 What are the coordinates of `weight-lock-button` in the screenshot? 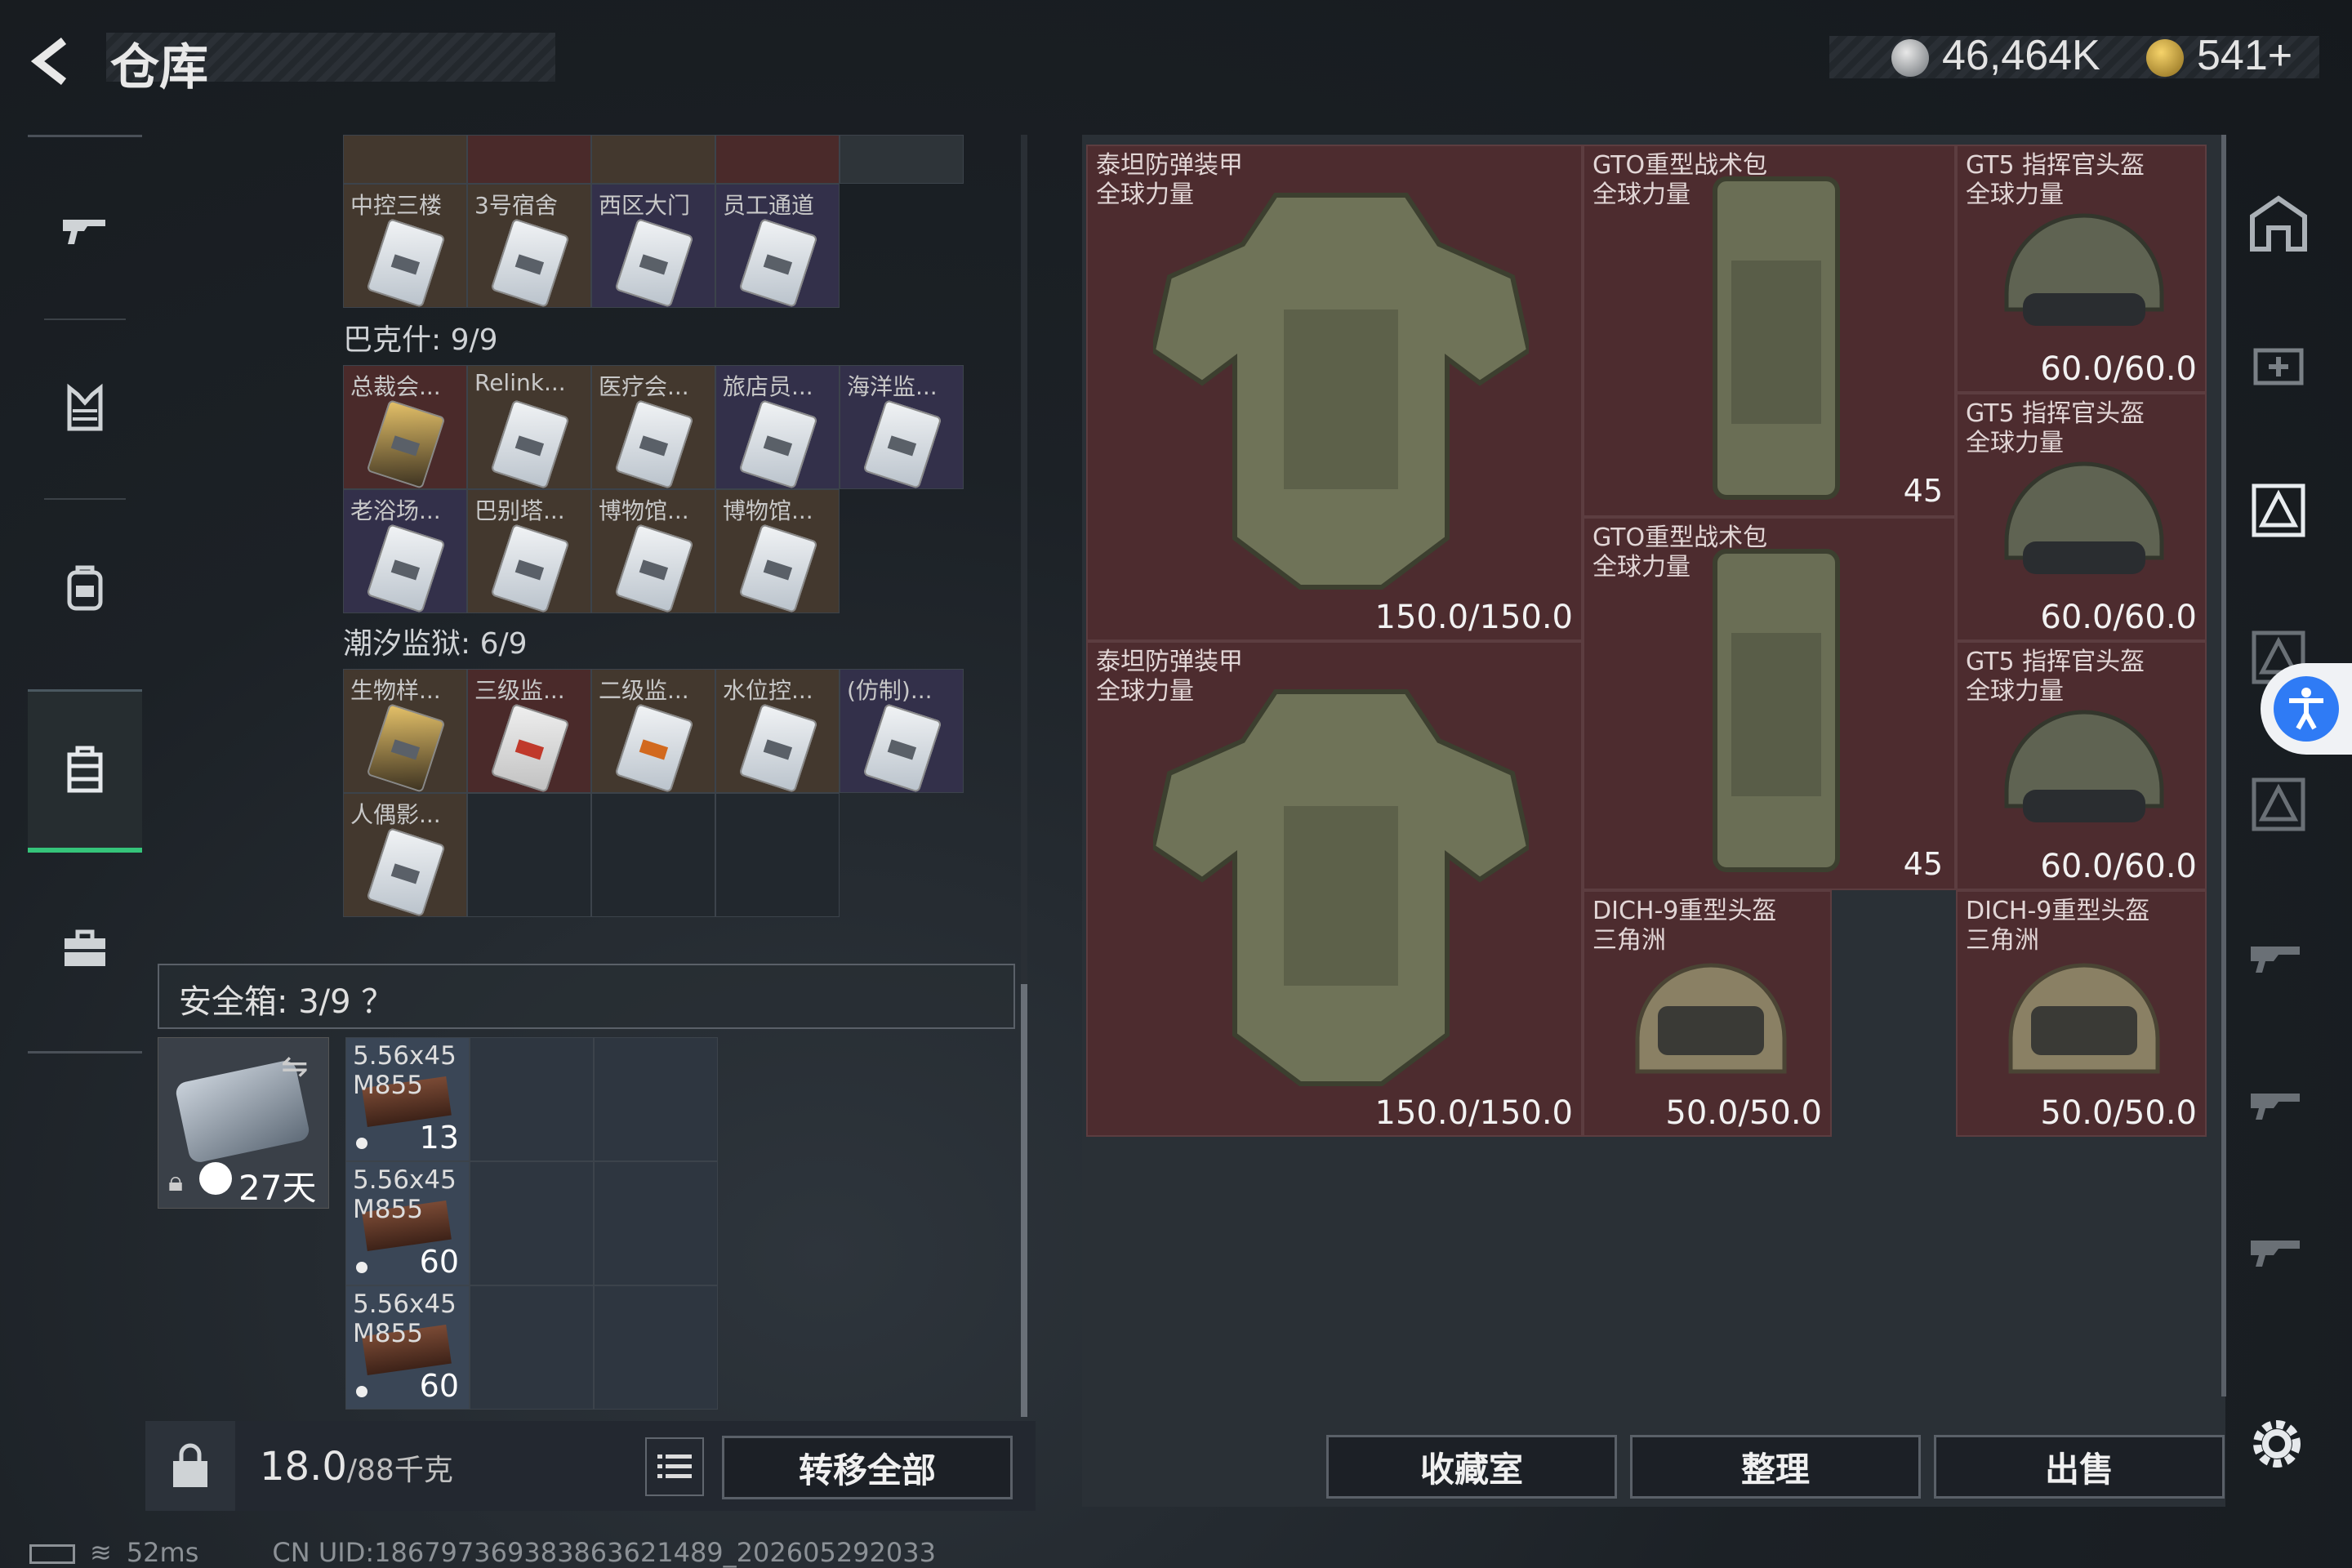 It's located at (190, 1466).